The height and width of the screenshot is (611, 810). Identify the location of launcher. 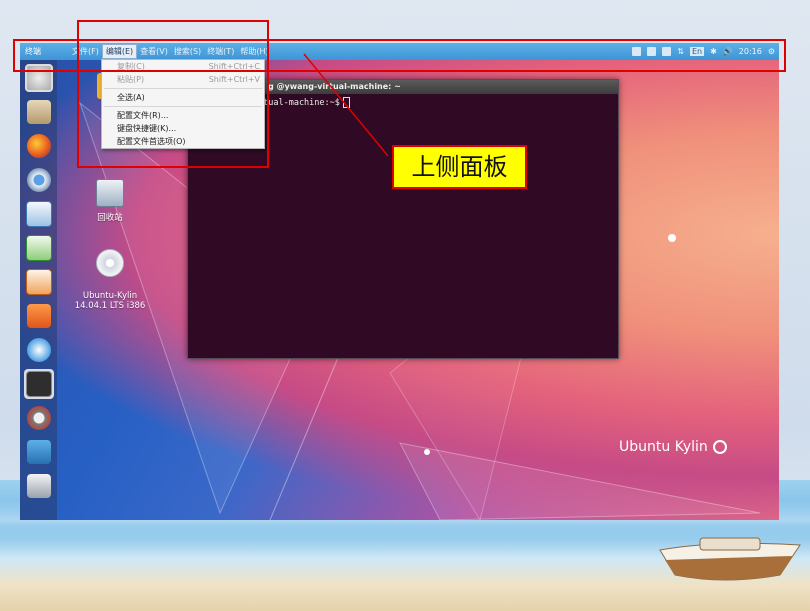
(38, 290).